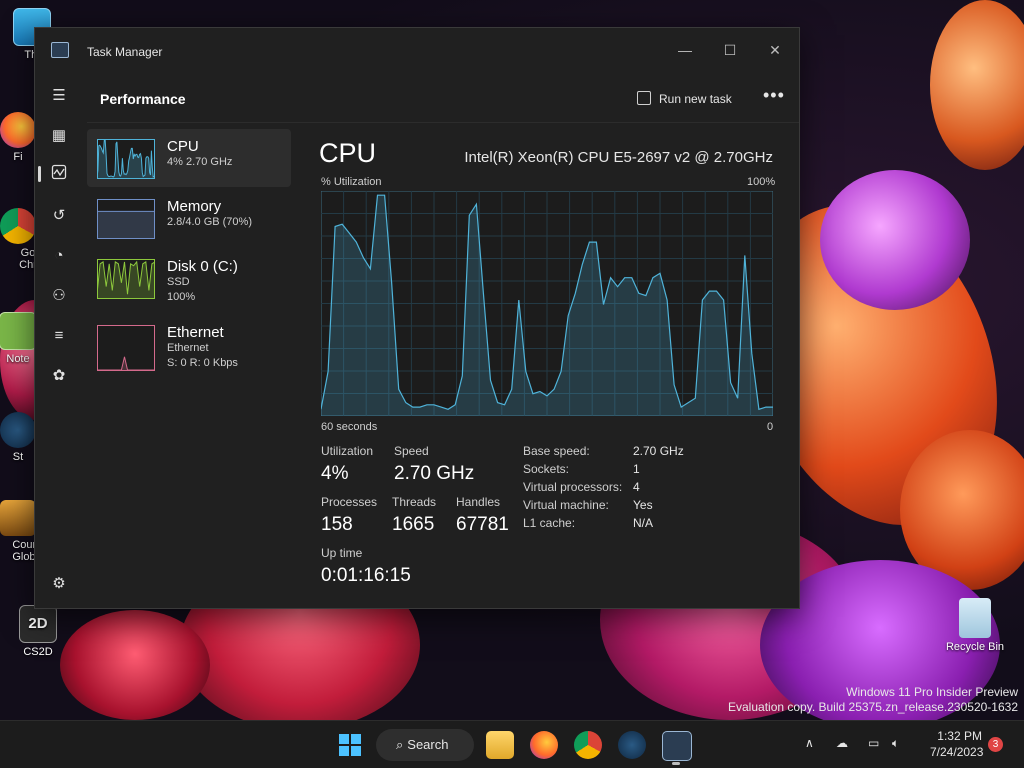 The height and width of the screenshot is (768, 1024). I want to click on task-manager-taskbar-icon, so click(677, 746).